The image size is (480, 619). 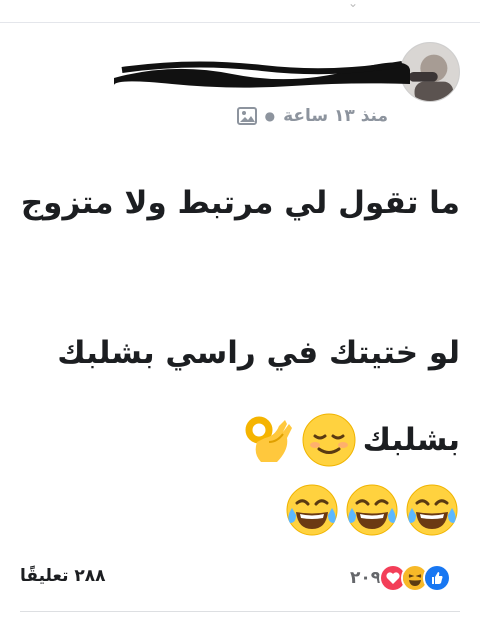 What do you see at coordinates (240, 611) in the screenshot?
I see `footer-divider` at bounding box center [240, 611].